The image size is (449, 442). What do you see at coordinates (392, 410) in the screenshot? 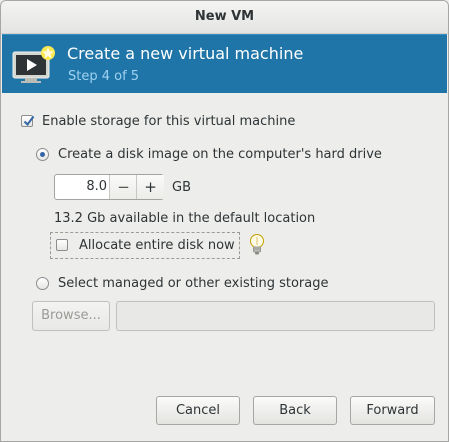
I see `forward-button: Forward` at bounding box center [392, 410].